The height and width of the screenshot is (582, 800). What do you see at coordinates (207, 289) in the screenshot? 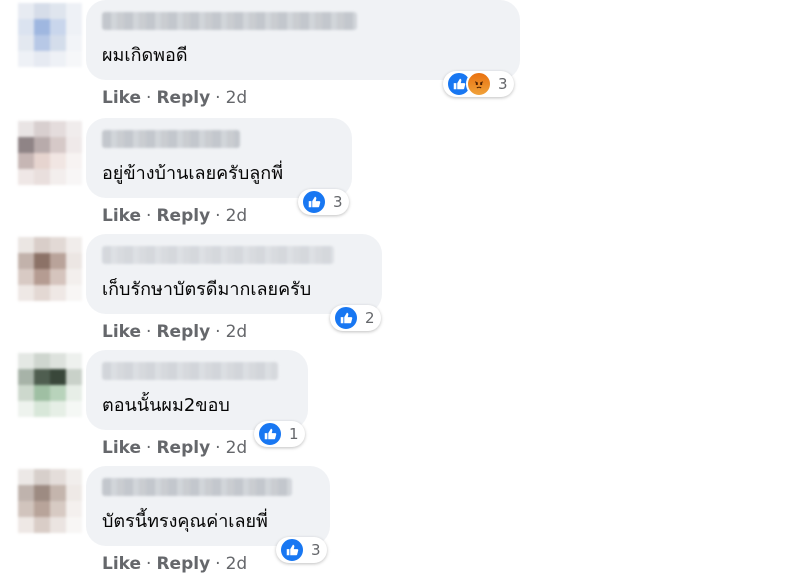
I see `comment-text: เก็บรักษาบัตรดีมากเลยครับ` at bounding box center [207, 289].